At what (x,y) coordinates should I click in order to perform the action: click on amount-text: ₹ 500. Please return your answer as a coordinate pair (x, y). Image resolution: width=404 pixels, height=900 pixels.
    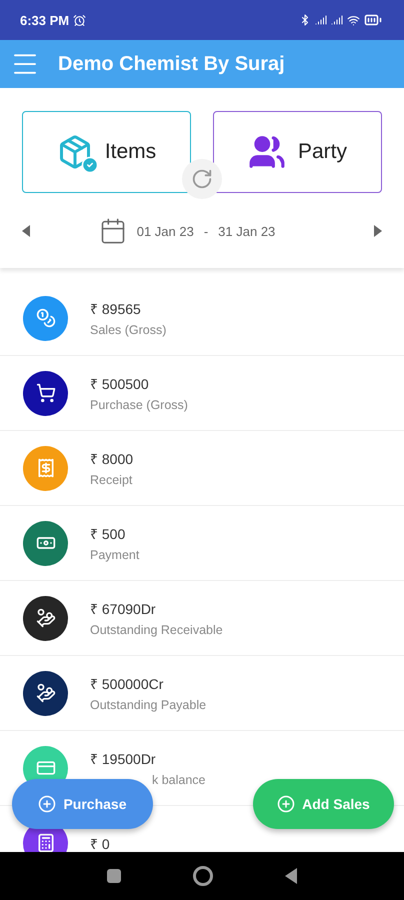
    Looking at the image, I should click on (108, 534).